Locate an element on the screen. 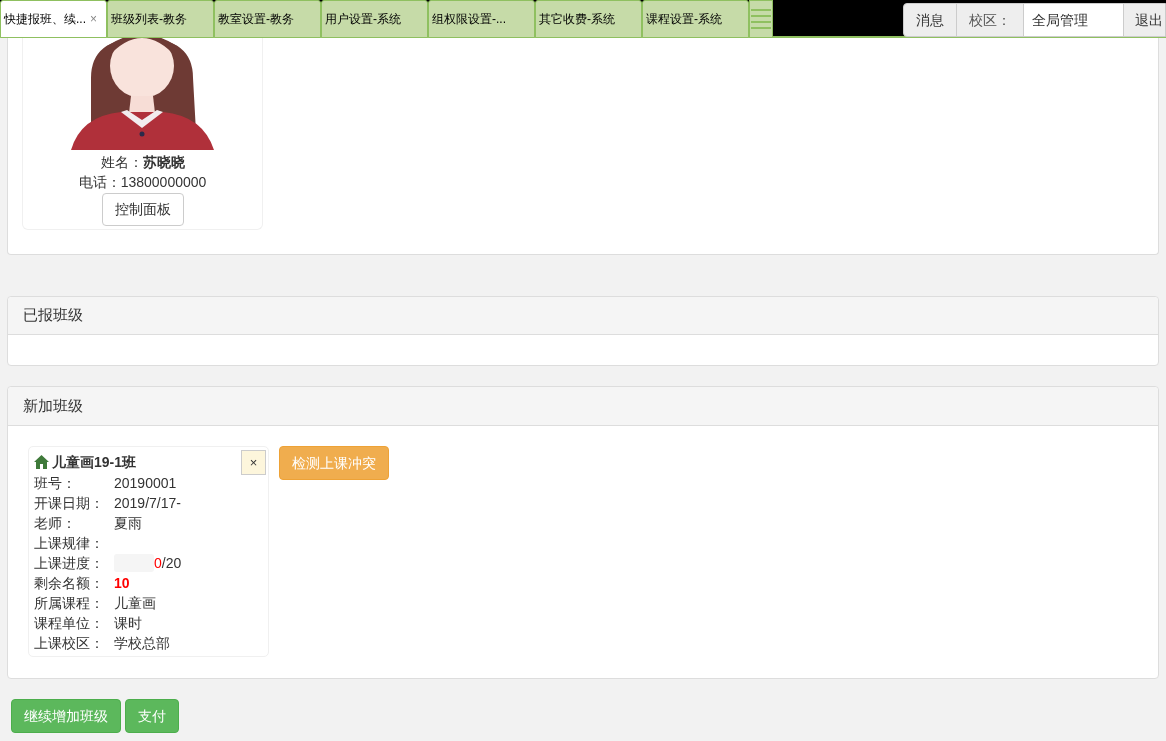 The image size is (1166, 741). field-label: 所属课程： is located at coordinates (69, 603).